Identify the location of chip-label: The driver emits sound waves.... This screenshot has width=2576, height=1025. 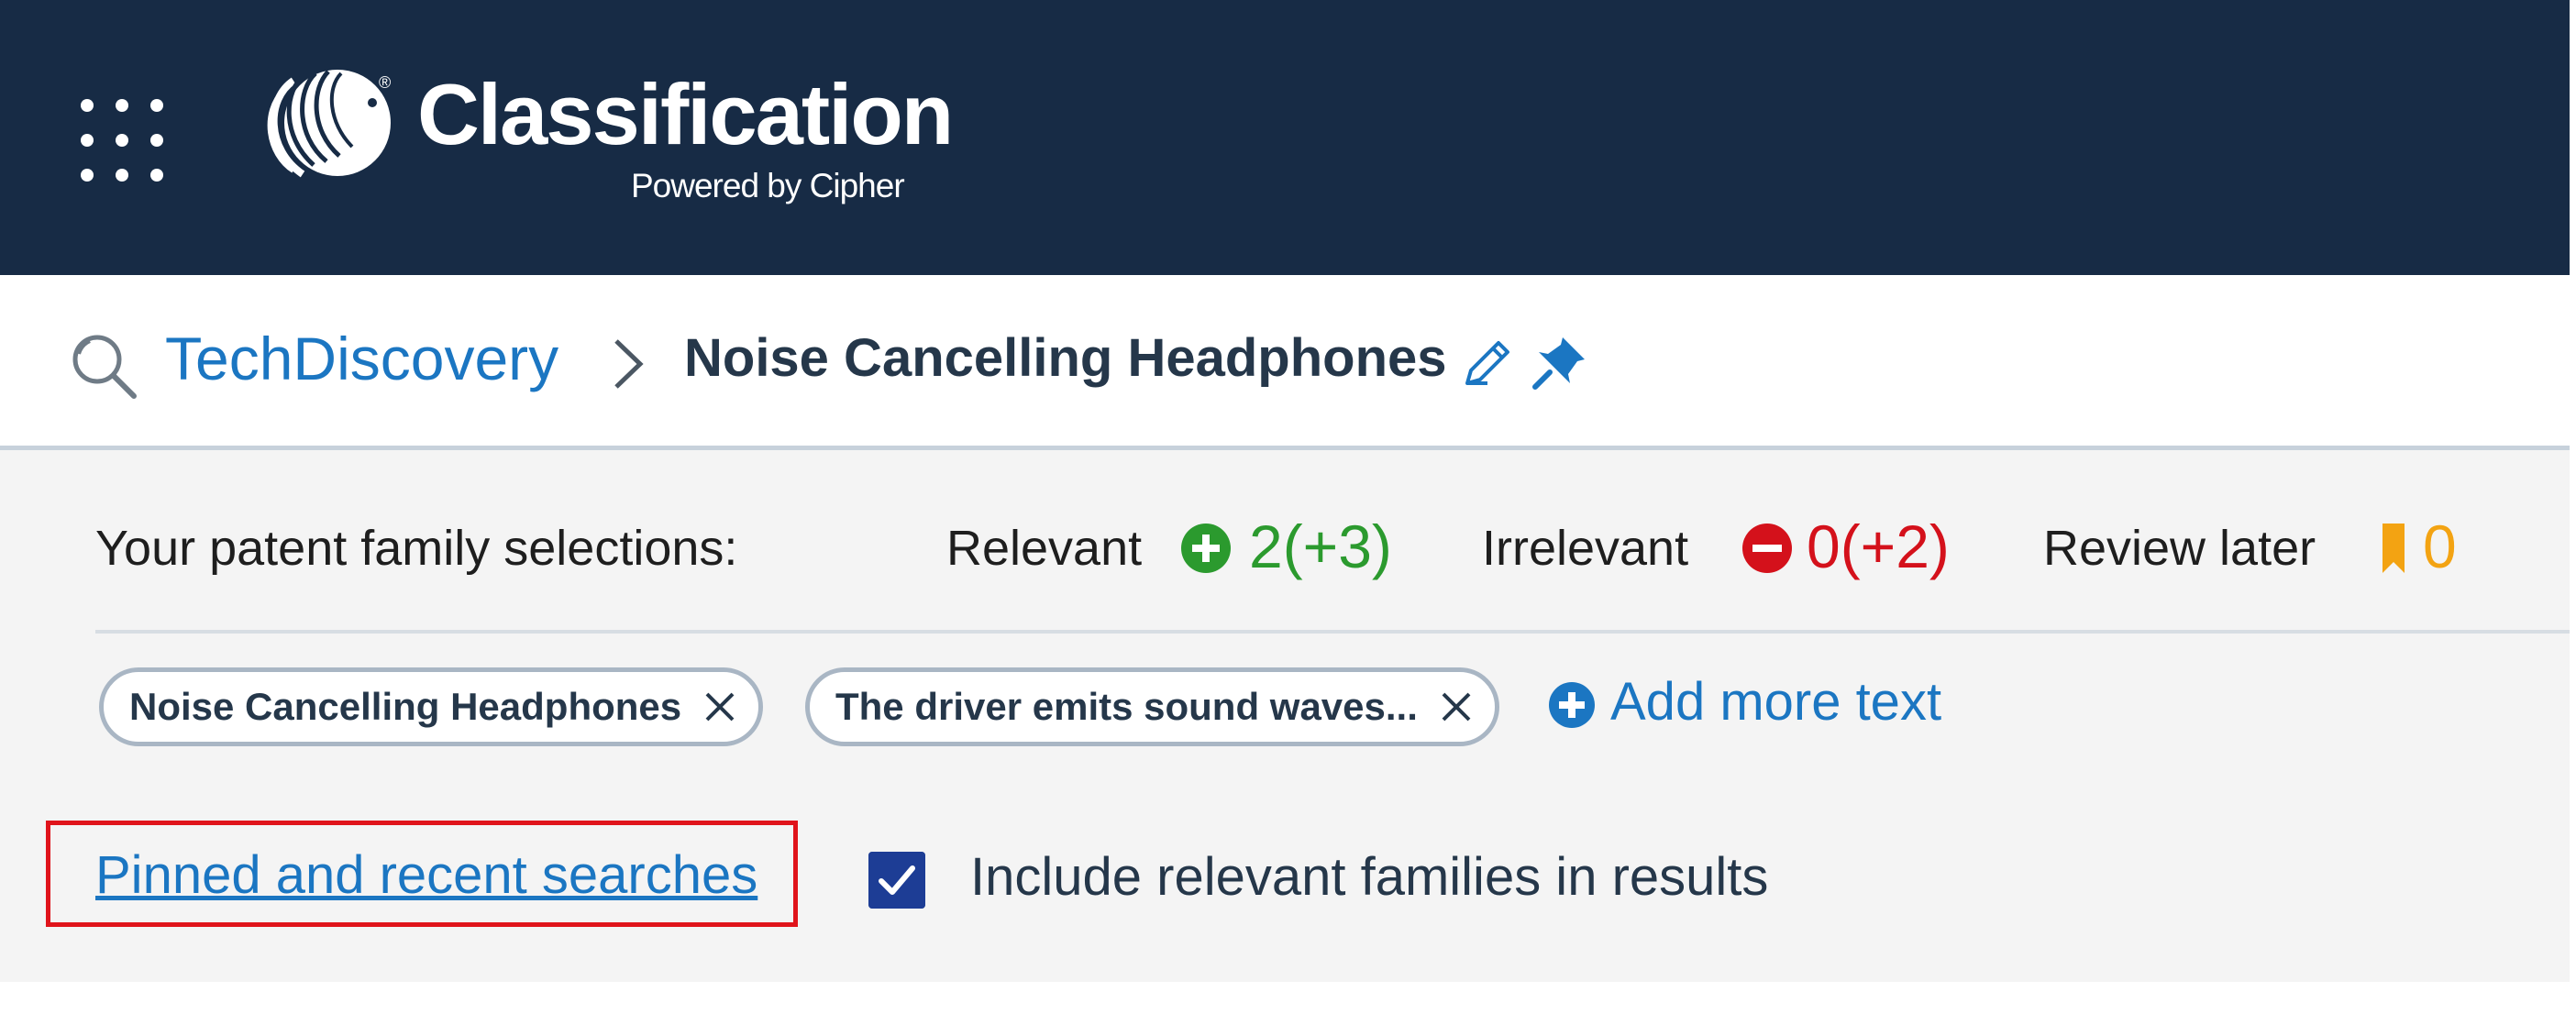
(1126, 706).